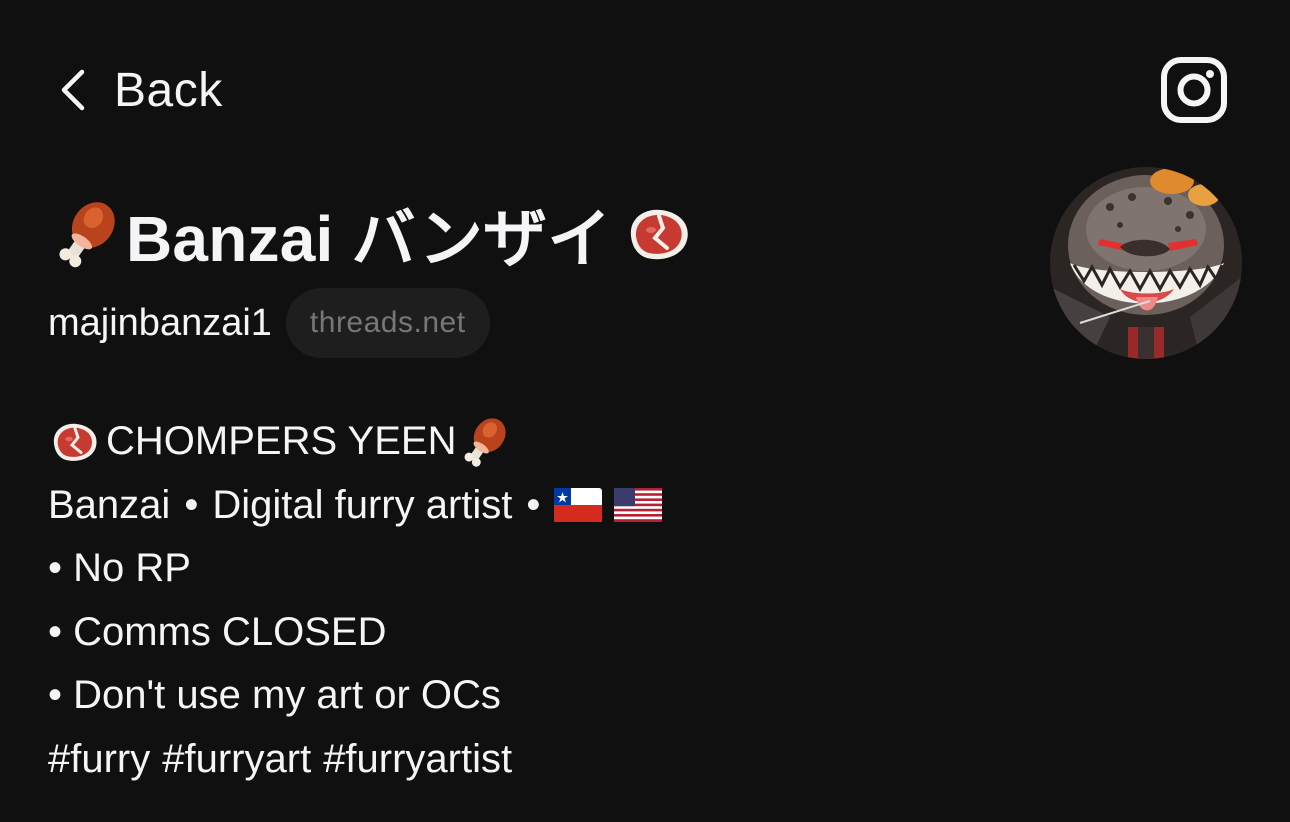  I want to click on hashtag-link: #furryart, so click(236, 760).